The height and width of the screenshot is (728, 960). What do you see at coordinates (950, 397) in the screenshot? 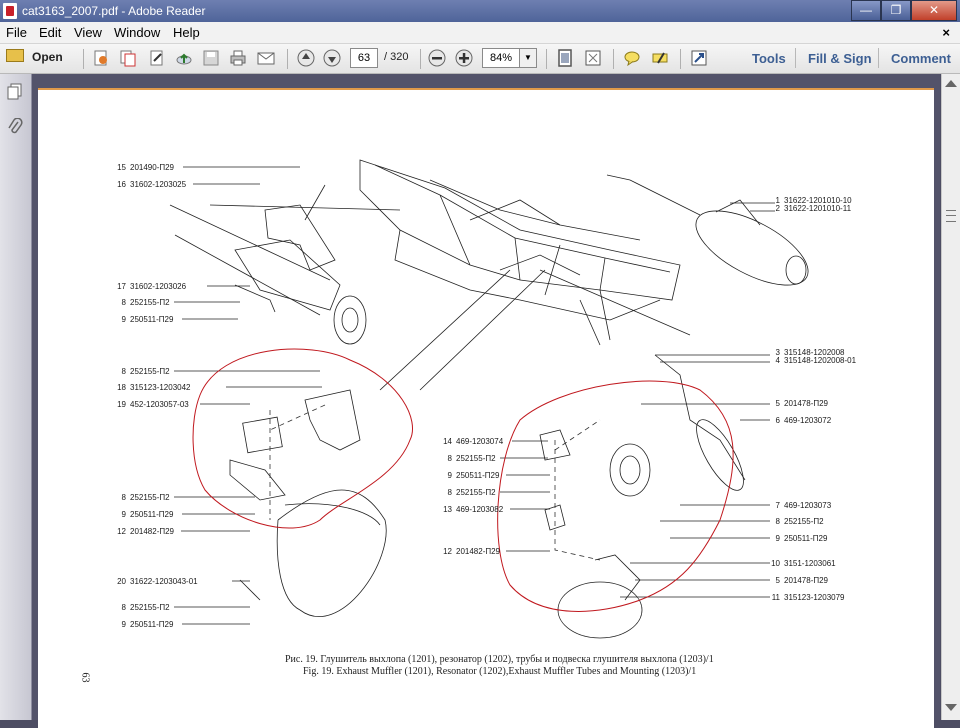
I see `vertical-scrollbar` at bounding box center [950, 397].